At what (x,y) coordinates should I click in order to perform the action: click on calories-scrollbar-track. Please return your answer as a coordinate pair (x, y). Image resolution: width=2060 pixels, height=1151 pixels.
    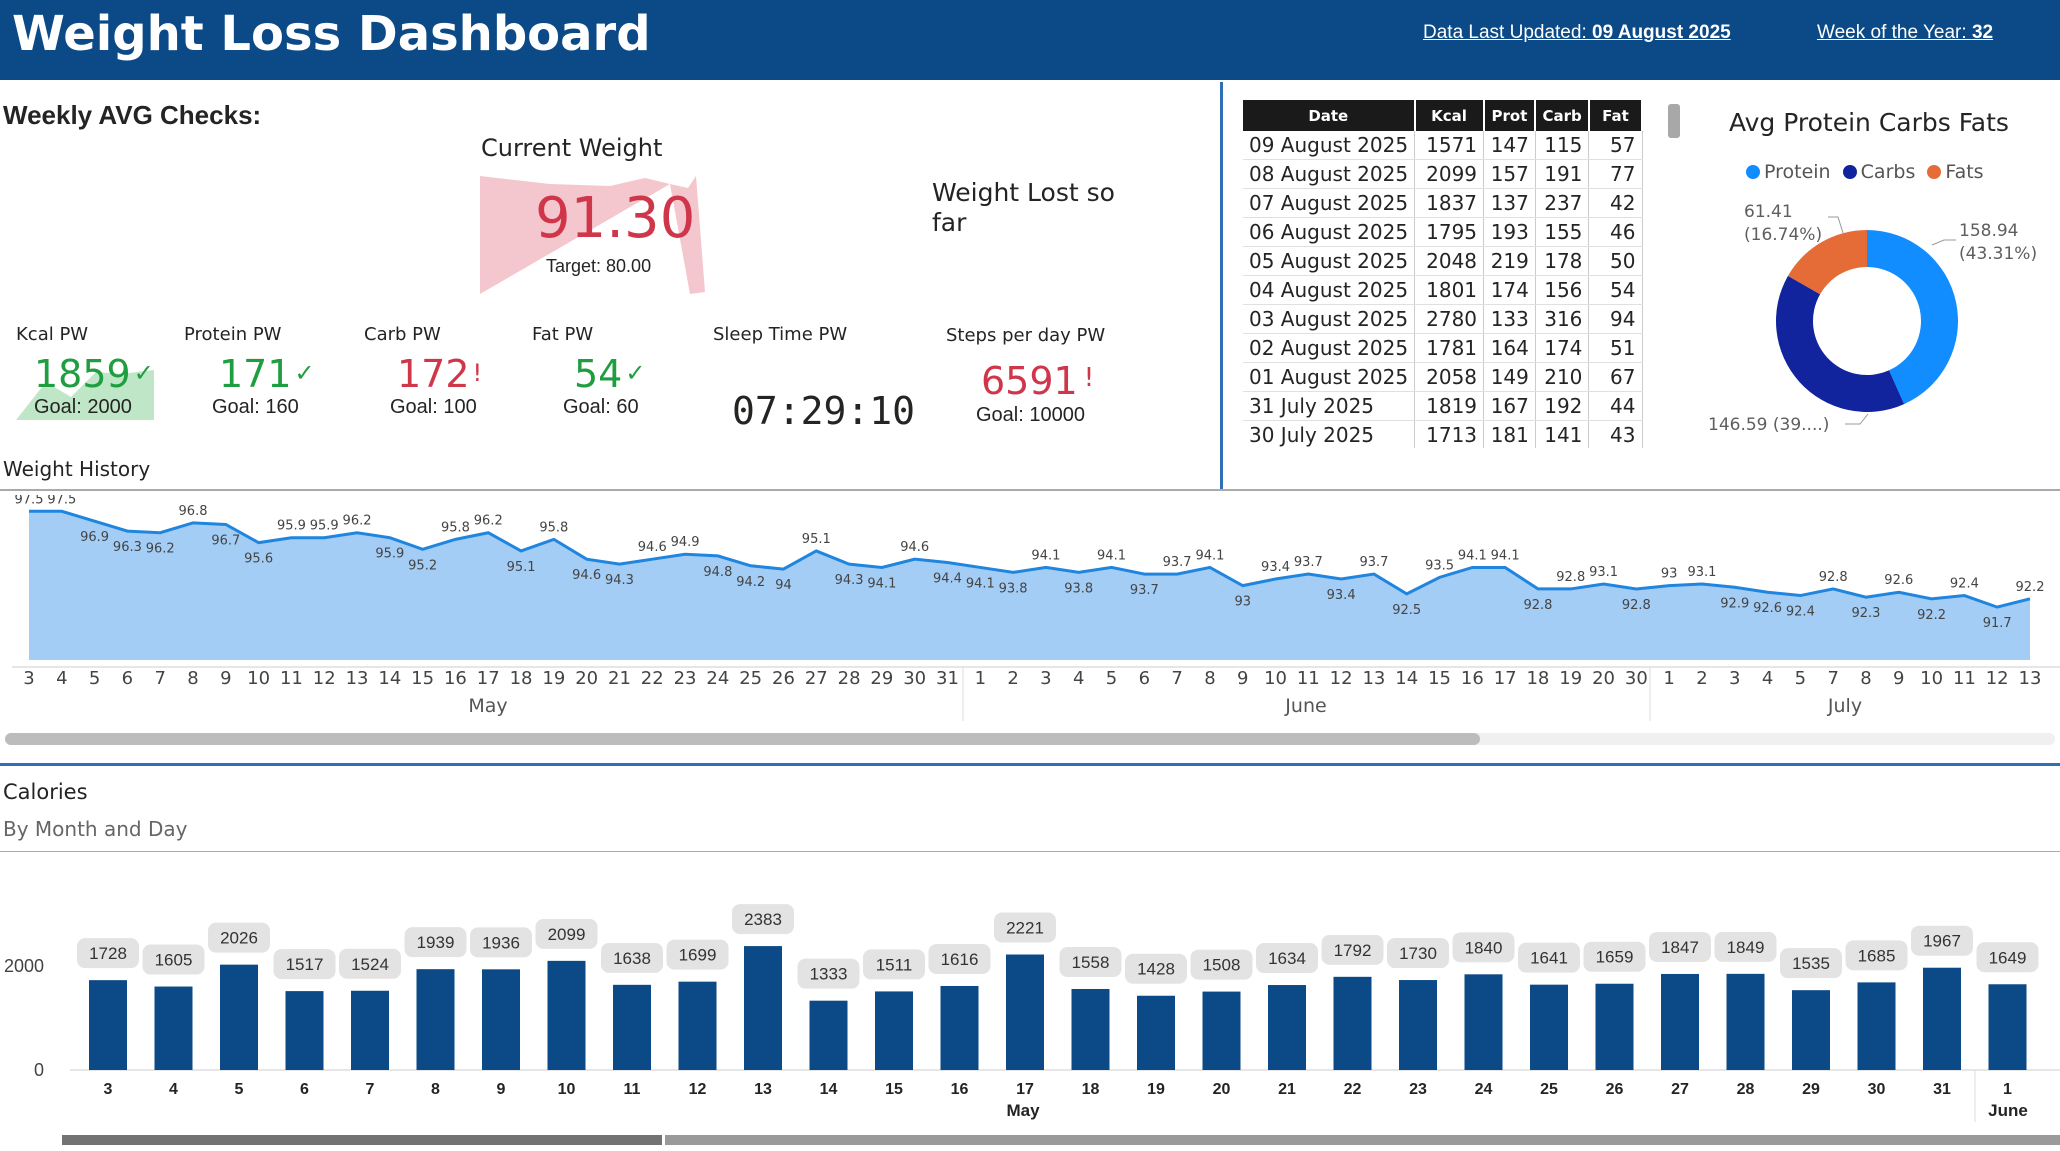
    Looking at the image, I should click on (1362, 1140).